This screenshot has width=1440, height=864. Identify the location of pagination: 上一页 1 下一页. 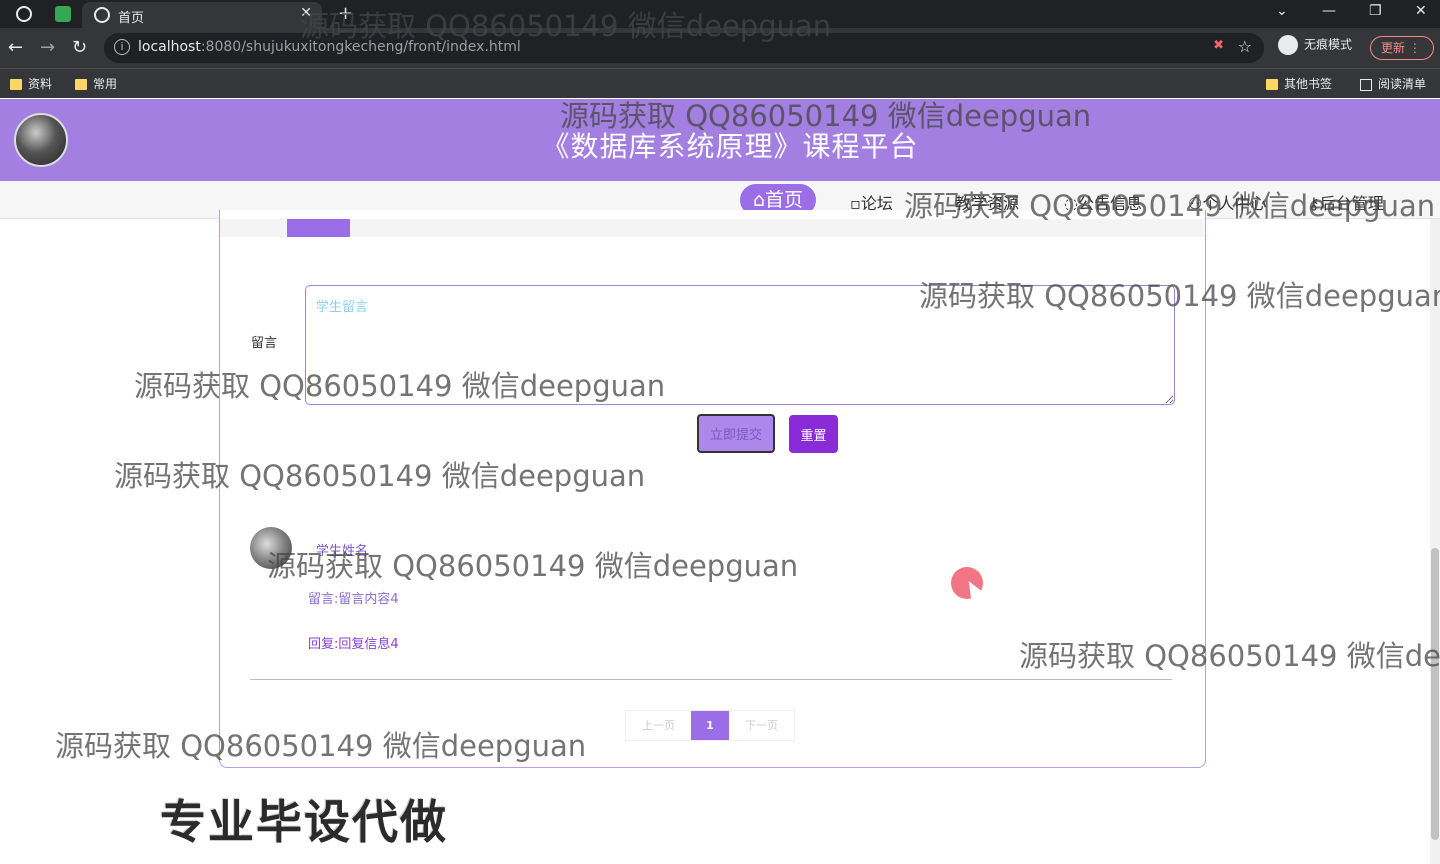
(710, 725).